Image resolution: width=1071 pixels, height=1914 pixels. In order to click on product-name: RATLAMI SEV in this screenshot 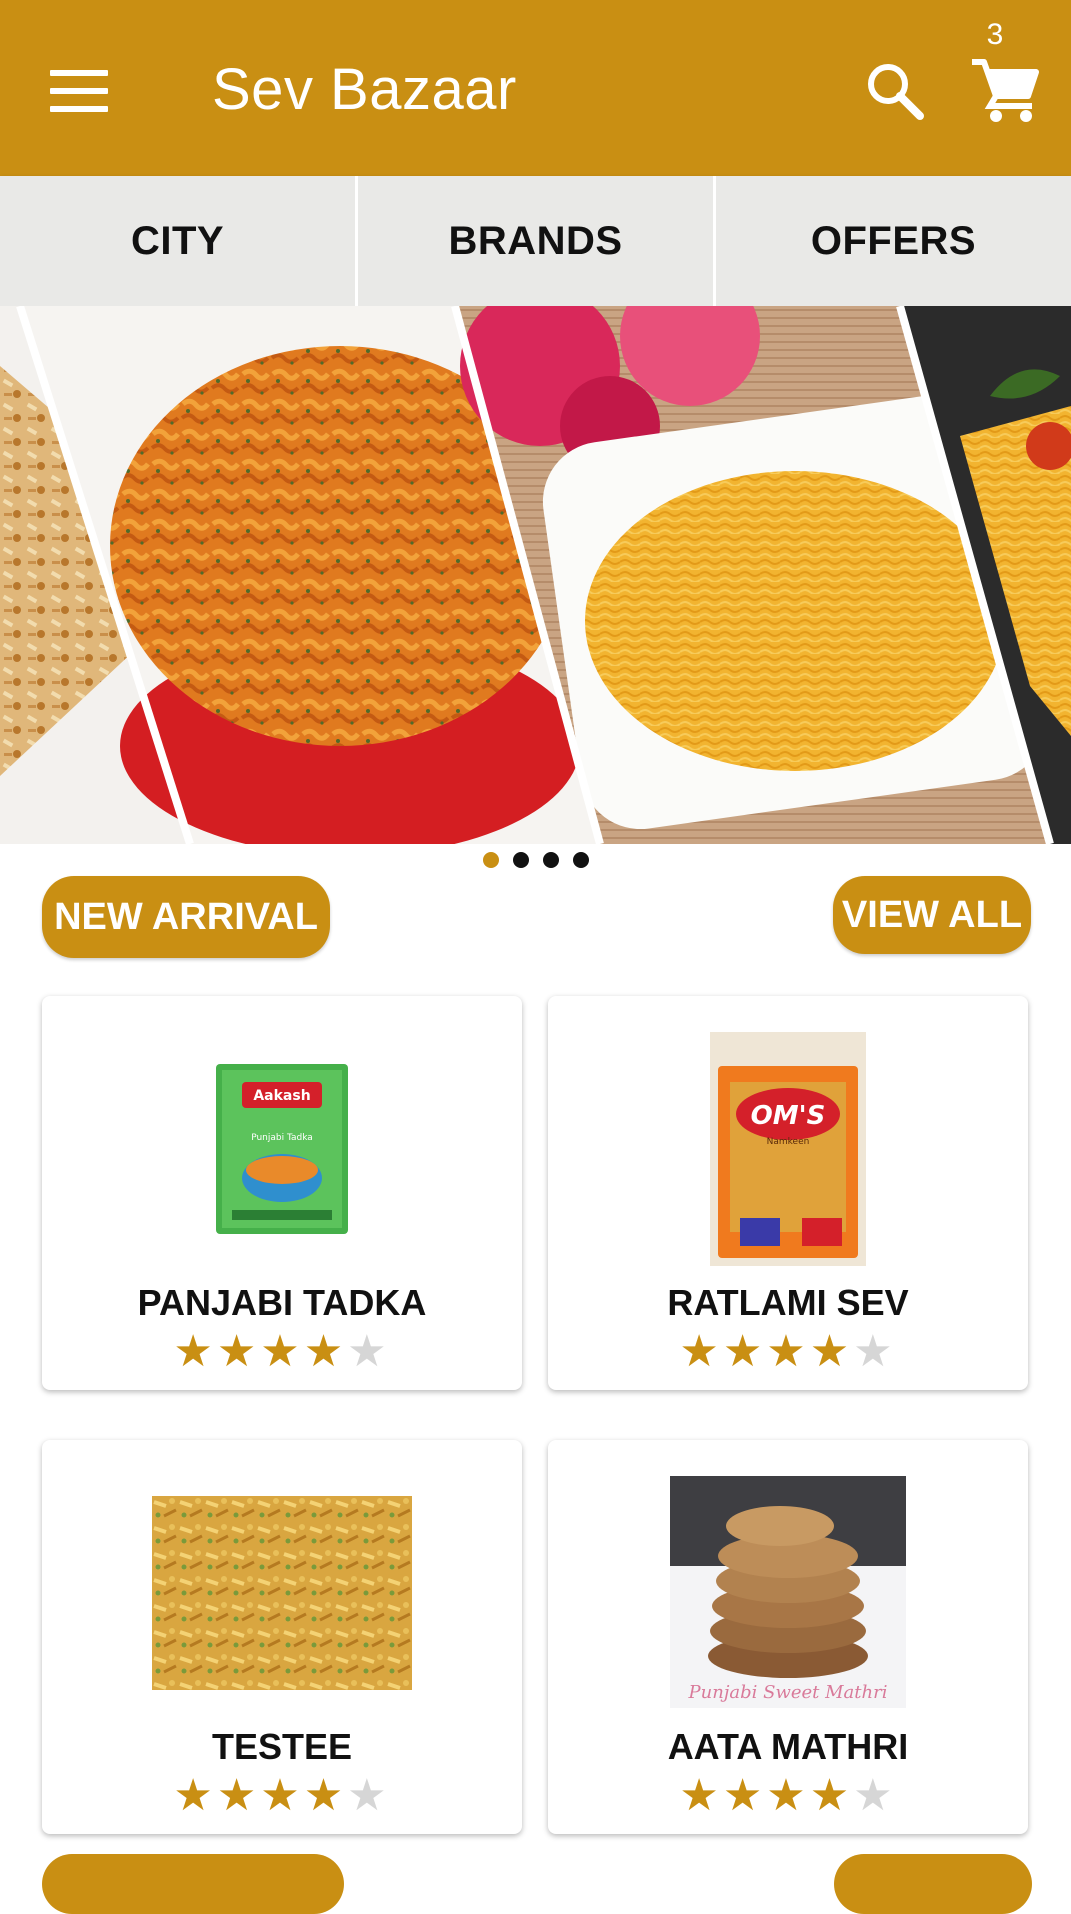, I will do `click(788, 1302)`.